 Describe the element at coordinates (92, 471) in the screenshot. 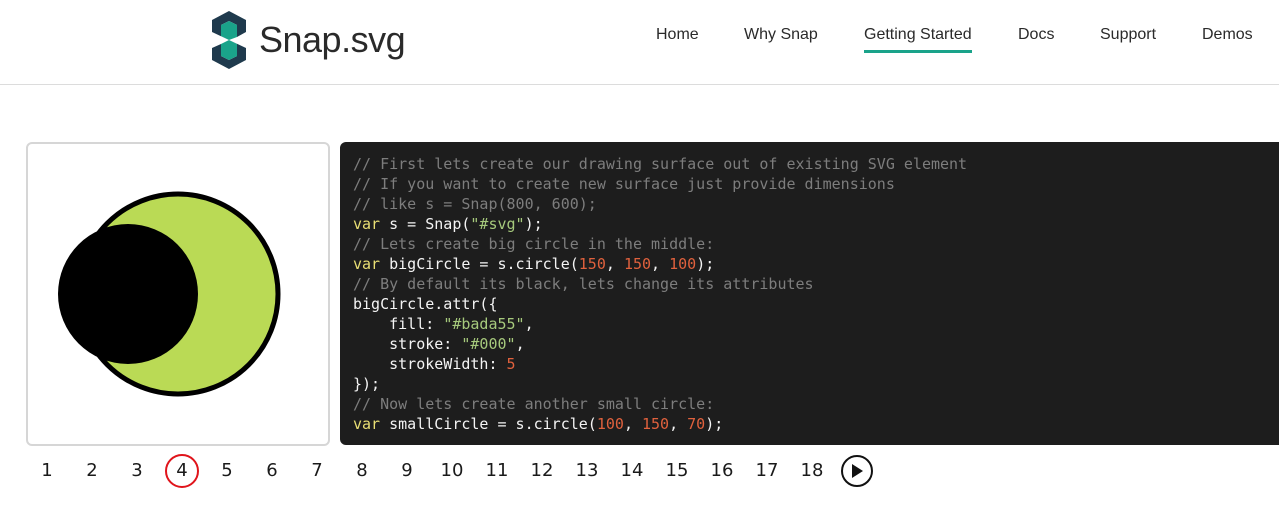

I see `page-2: 2` at that location.